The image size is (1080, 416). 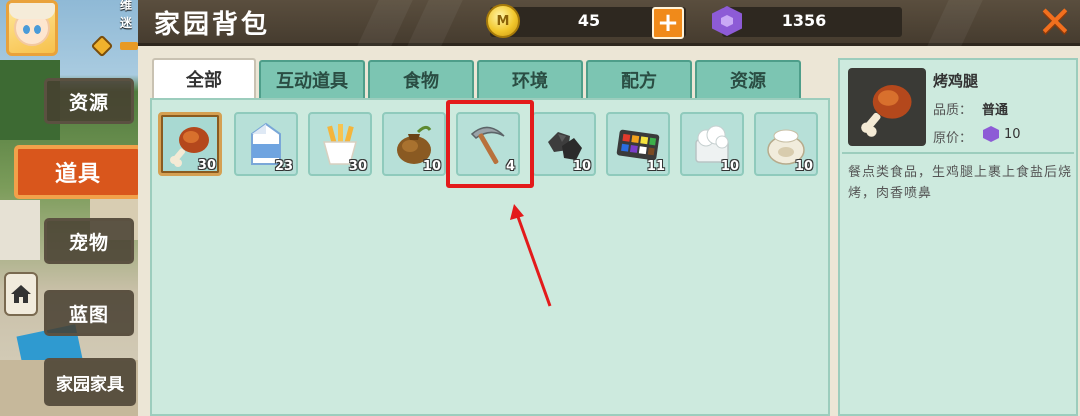 I want to click on detail-quality-label: 品质：, so click(x=953, y=110).